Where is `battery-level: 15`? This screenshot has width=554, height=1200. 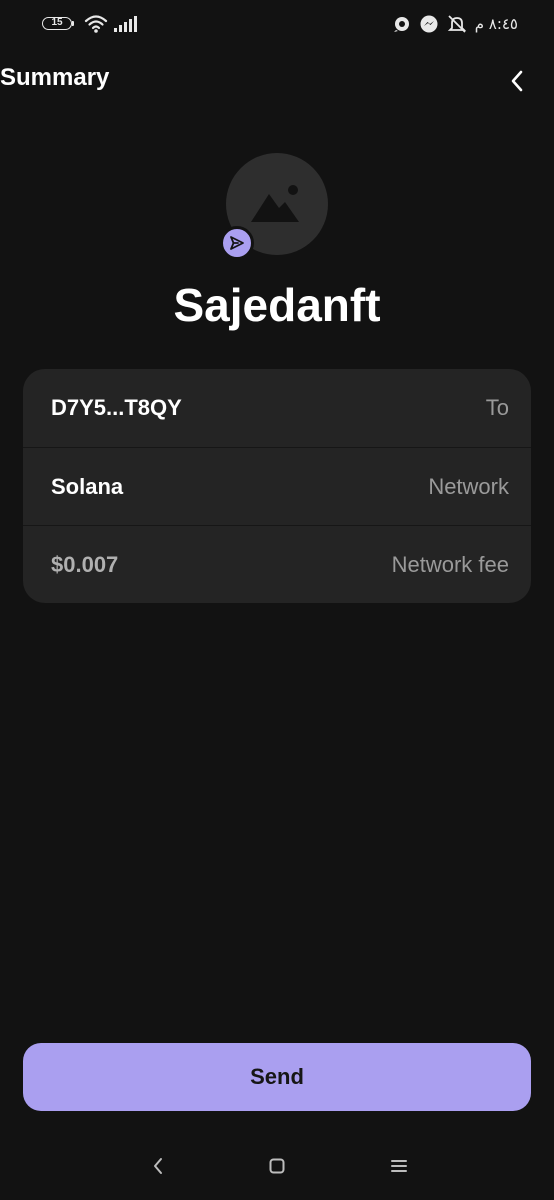
battery-level: 15 is located at coordinates (57, 22).